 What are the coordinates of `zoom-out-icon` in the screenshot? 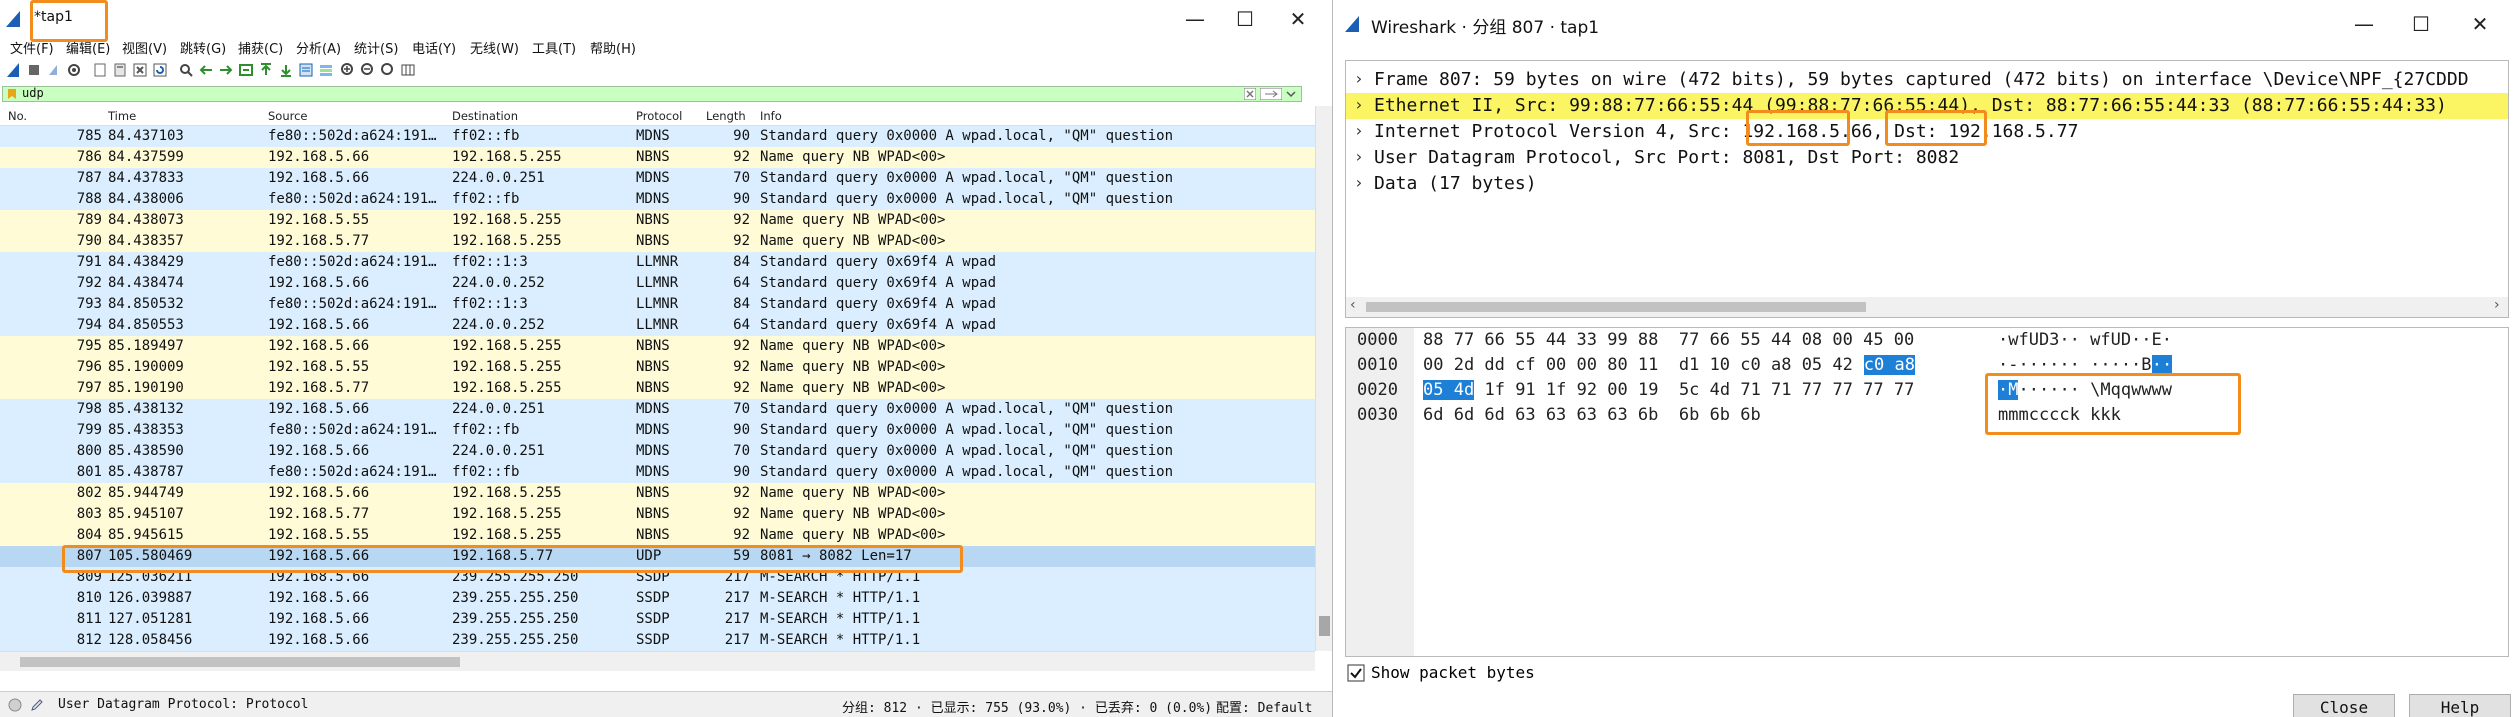 It's located at (368, 70).